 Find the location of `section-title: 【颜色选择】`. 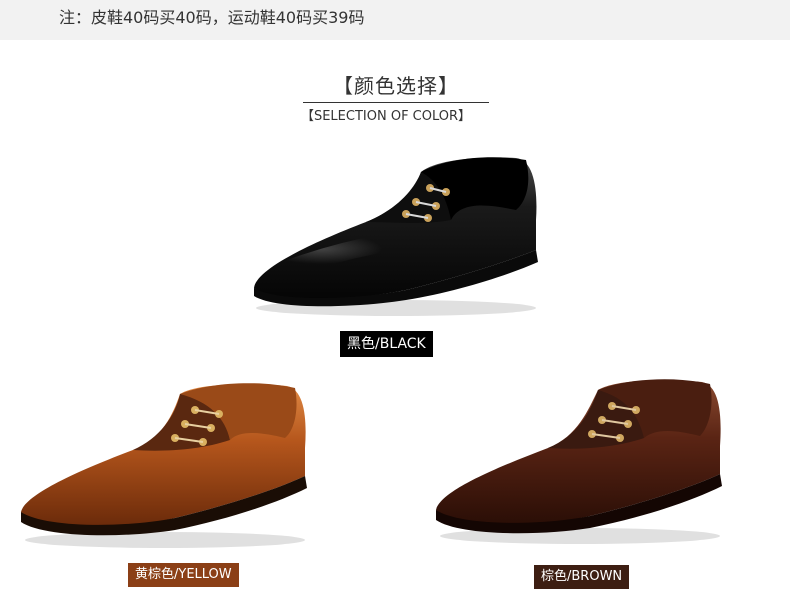

section-title: 【颜色选择】 is located at coordinates (396, 86).